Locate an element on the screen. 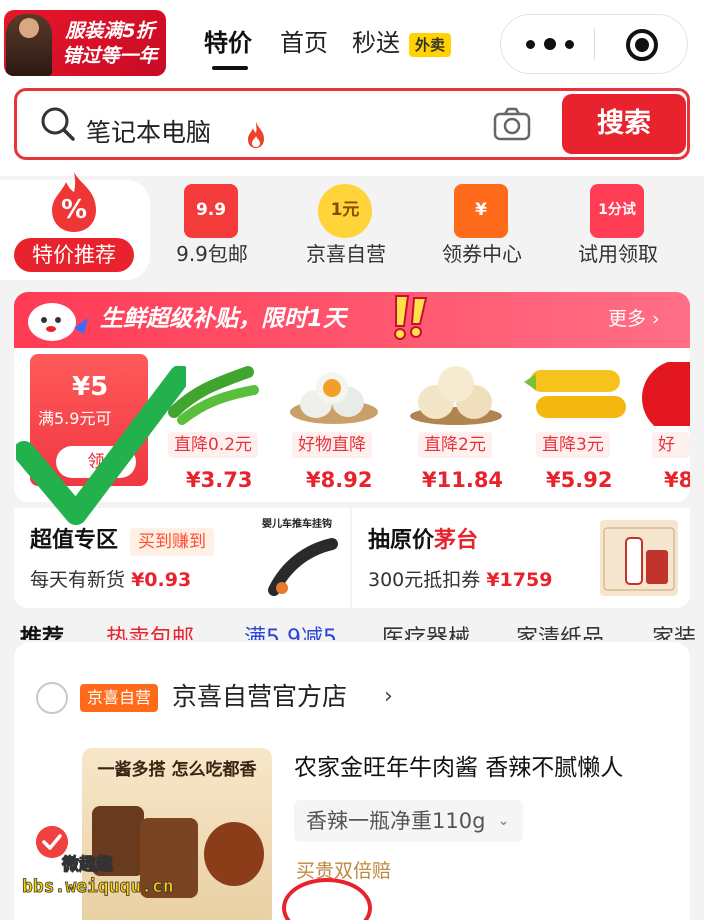 The height and width of the screenshot is (920, 704). joy-dog-mascot-icon is located at coordinates (58, 322).